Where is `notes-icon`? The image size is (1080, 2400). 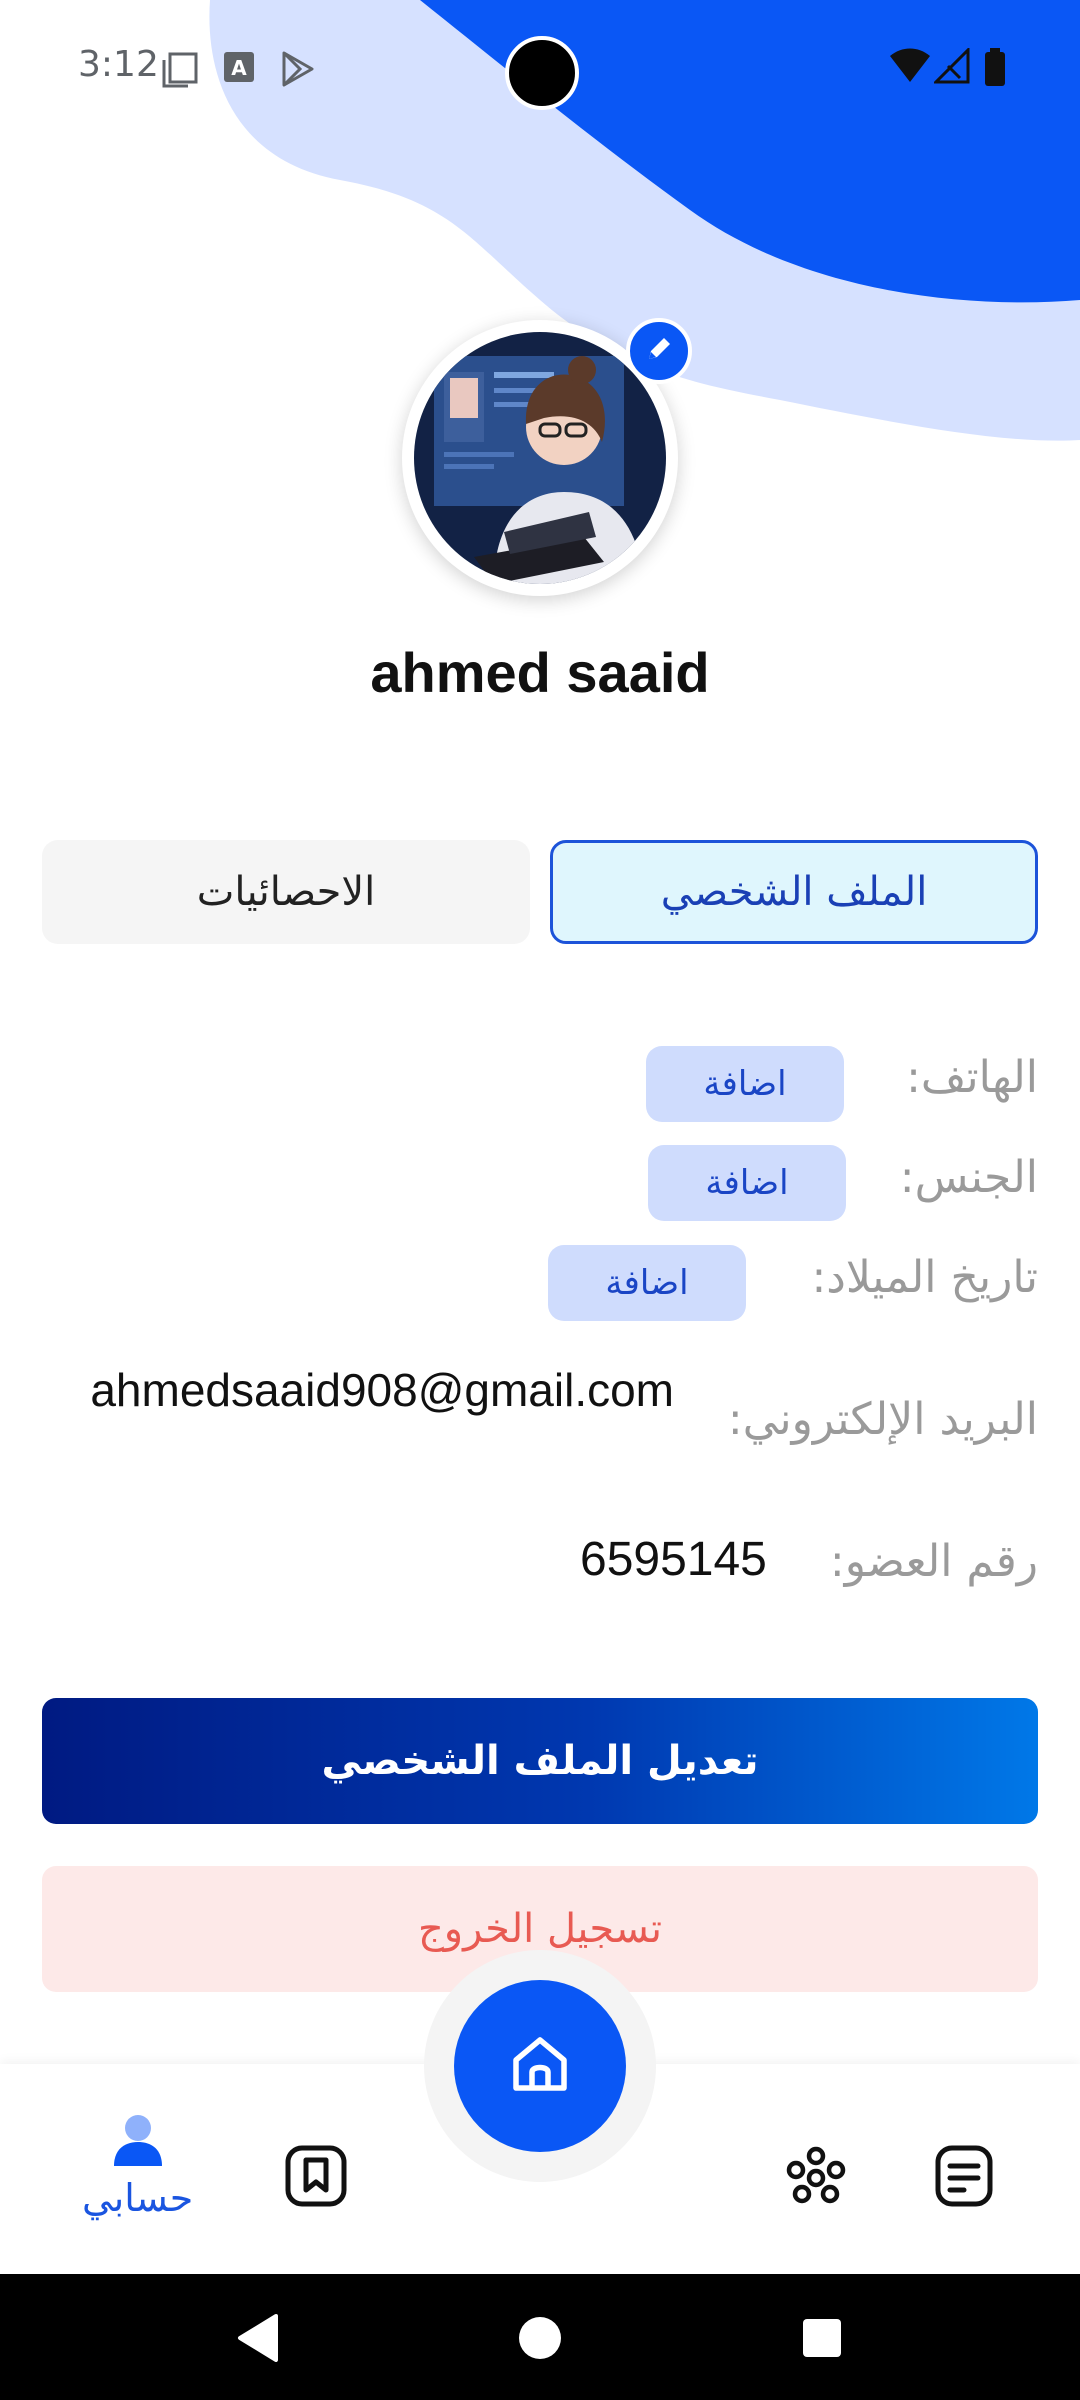 notes-icon is located at coordinates (964, 2178).